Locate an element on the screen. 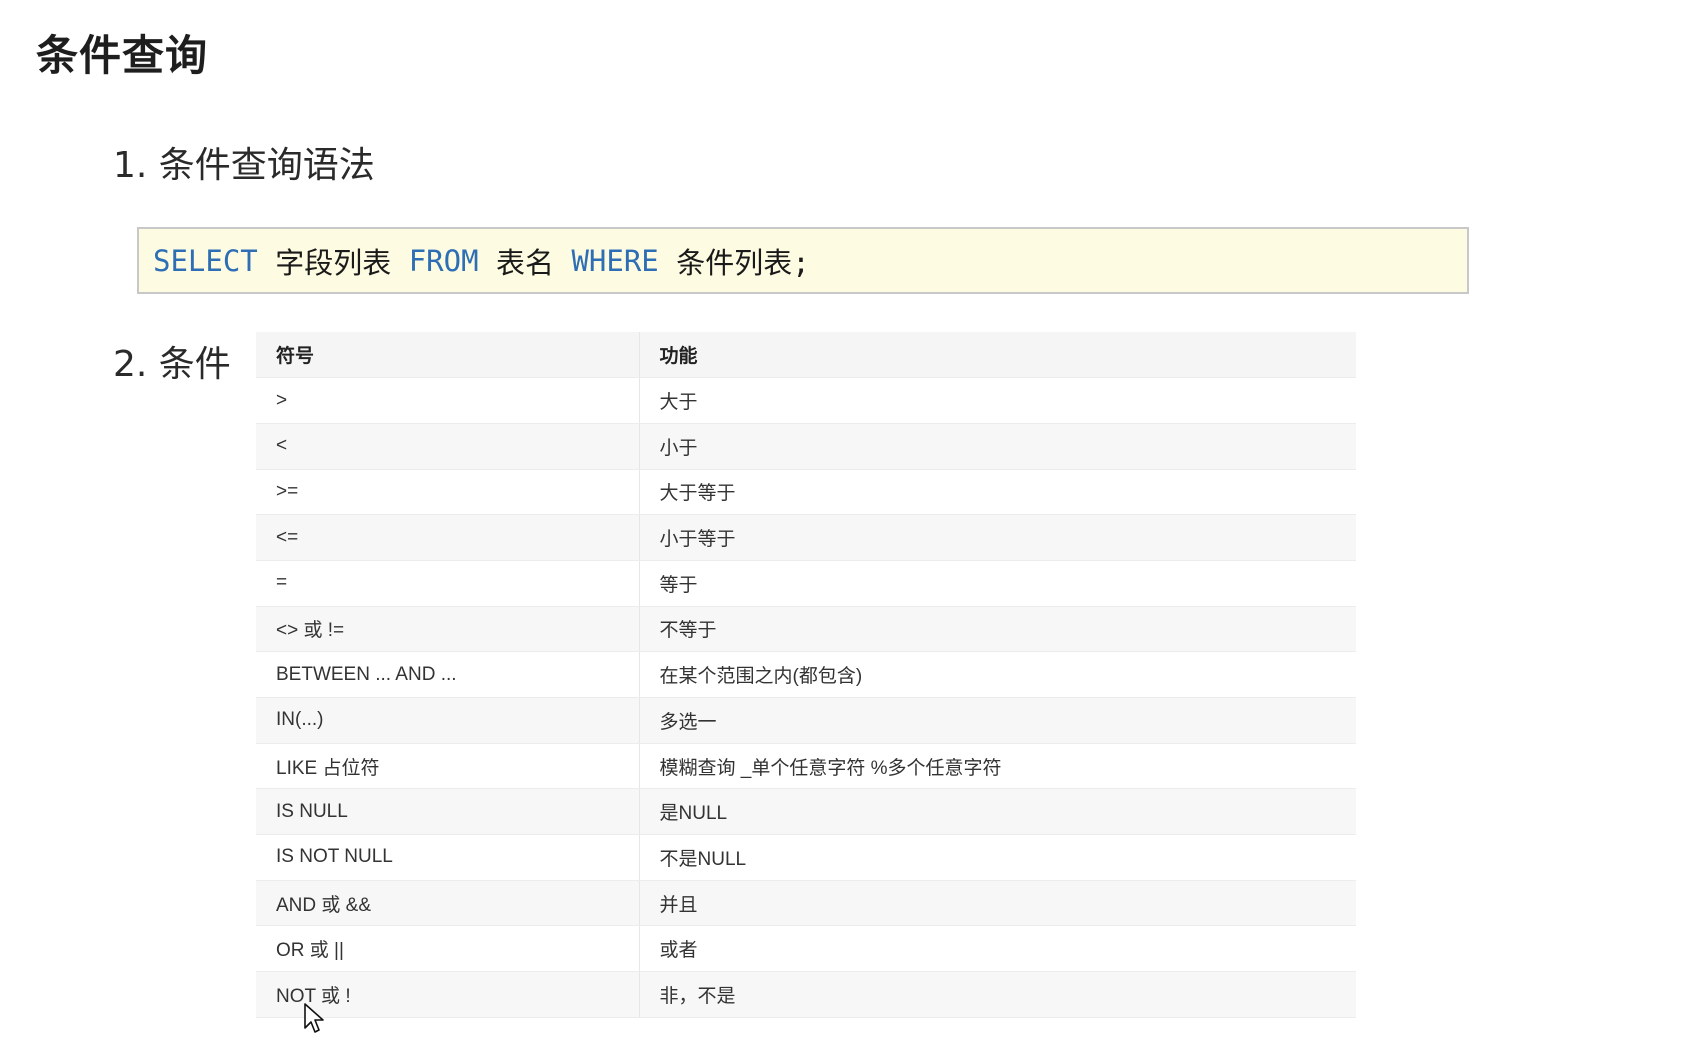 This screenshot has width=1705, height=1037. table-row: <= 小于等于 is located at coordinates (806, 537).